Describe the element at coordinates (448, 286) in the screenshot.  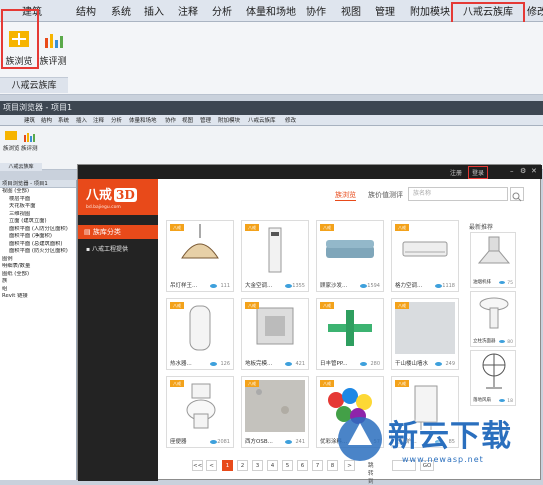
I see `view-count: 1118` at that location.